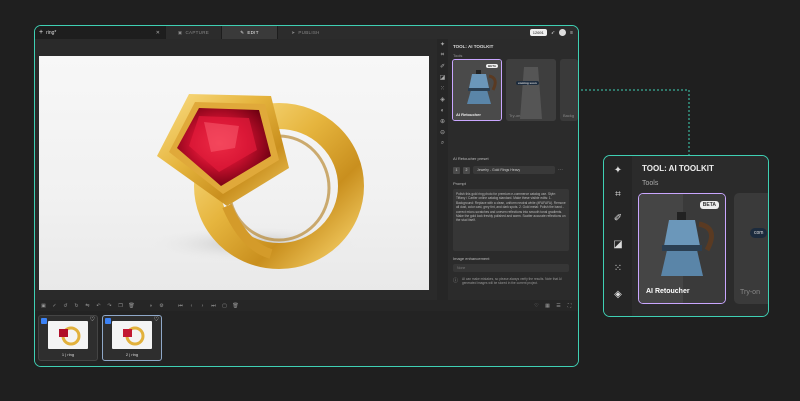 This screenshot has height=401, width=800. What do you see at coordinates (293, 32) in the screenshot?
I see `send-icon: ➤` at bounding box center [293, 32].